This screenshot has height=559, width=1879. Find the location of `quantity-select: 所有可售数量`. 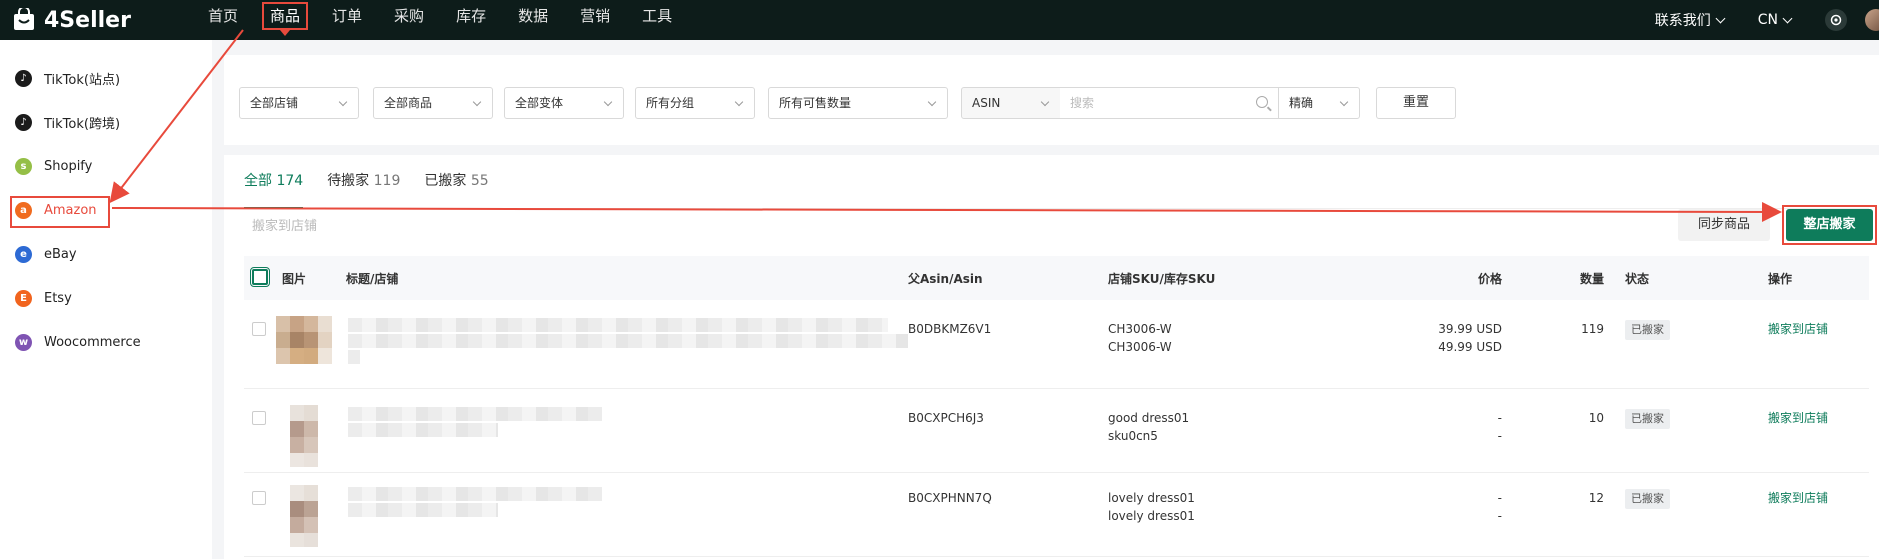

quantity-select: 所有可售数量 is located at coordinates (858, 103).